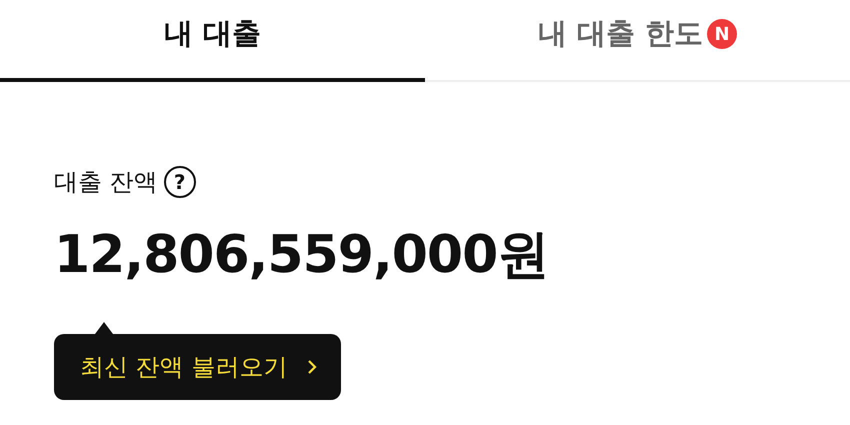 This screenshot has width=850, height=425. What do you see at coordinates (312, 367) in the screenshot?
I see `chevron-right-icon` at bounding box center [312, 367].